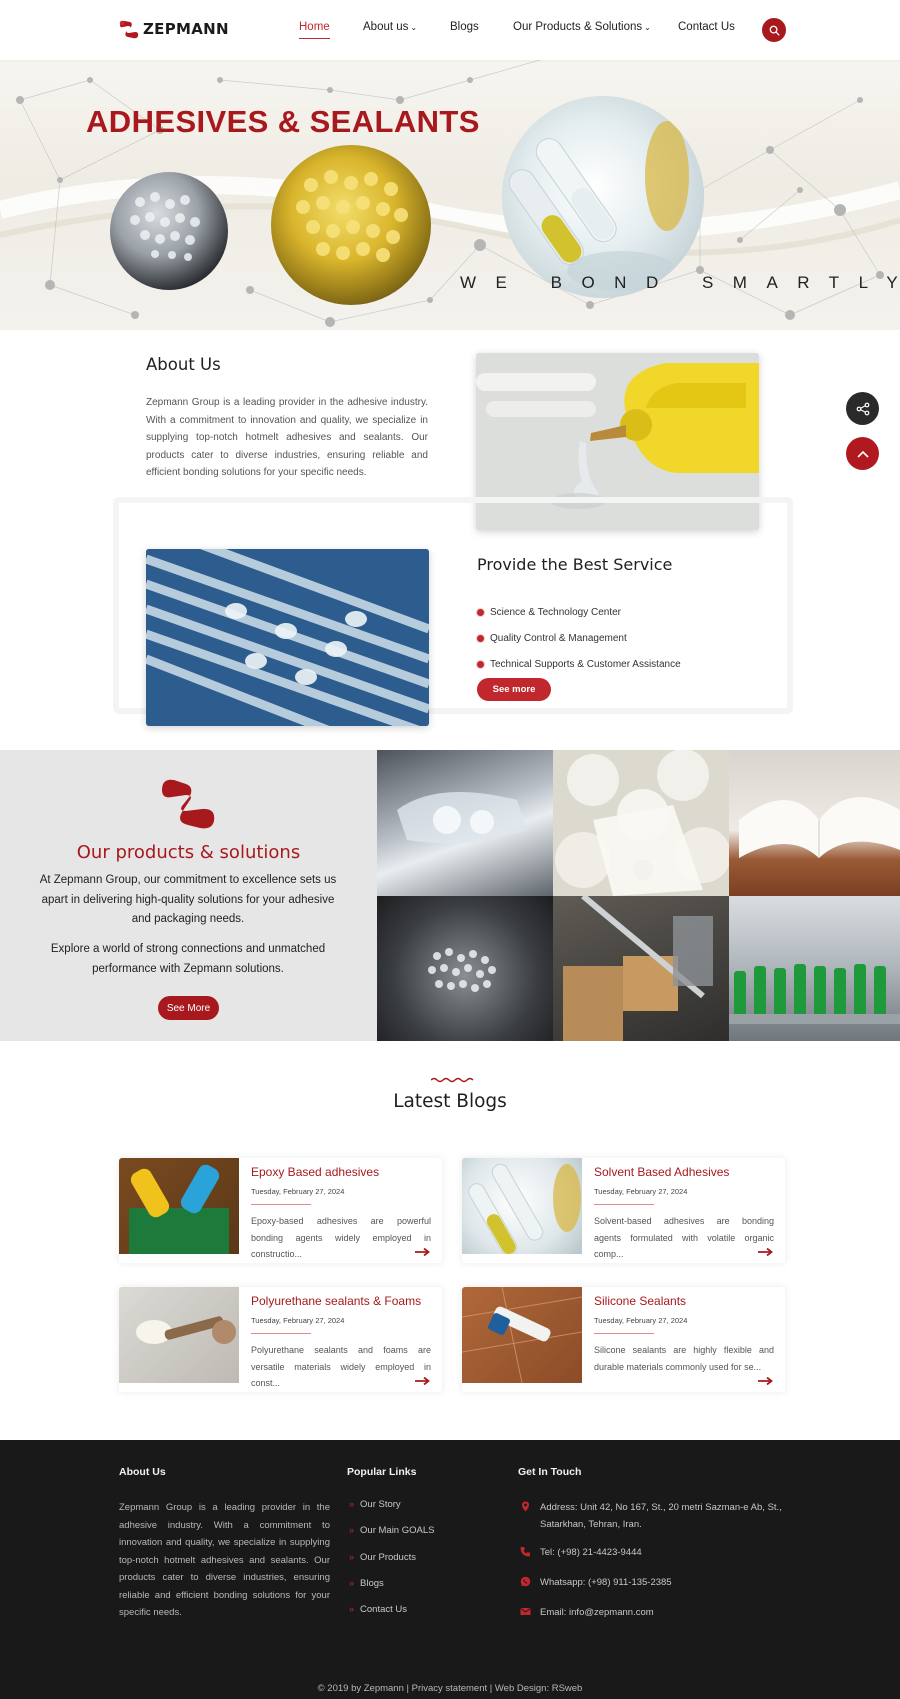  I want to click on footer-link: » Contact Us, so click(391, 1617).